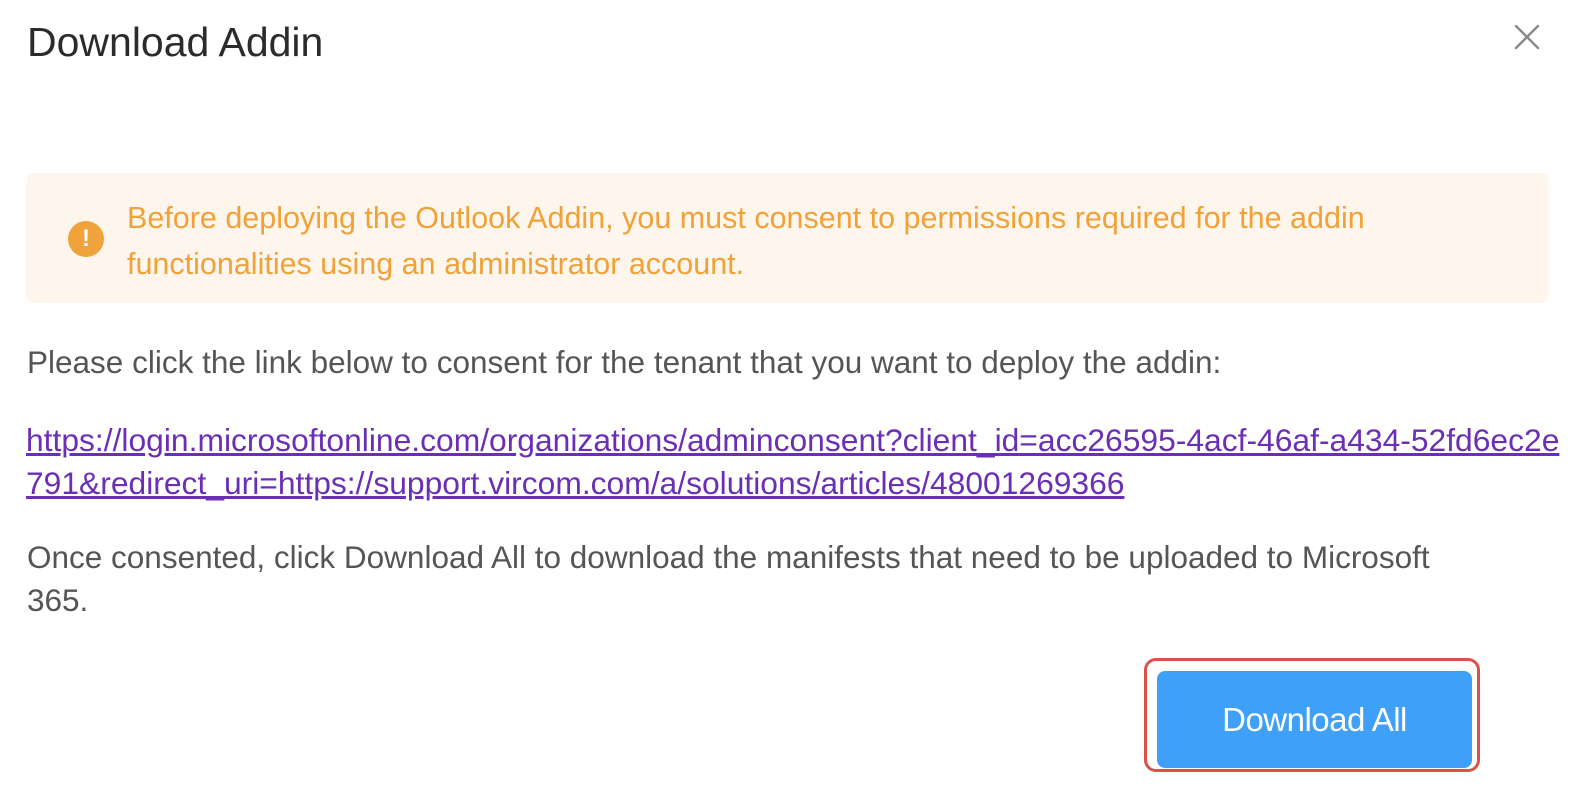 The image size is (1589, 793). What do you see at coordinates (1527, 37) in the screenshot?
I see `close-icon` at bounding box center [1527, 37].